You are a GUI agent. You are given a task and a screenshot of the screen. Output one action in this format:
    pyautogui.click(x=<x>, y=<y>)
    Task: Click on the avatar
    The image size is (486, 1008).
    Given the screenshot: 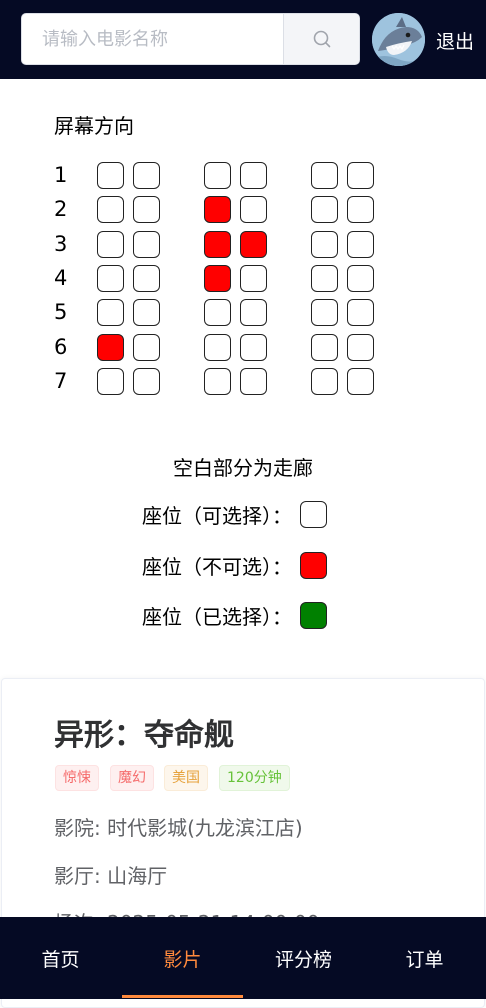 What is the action you would take?
    pyautogui.click(x=398, y=39)
    